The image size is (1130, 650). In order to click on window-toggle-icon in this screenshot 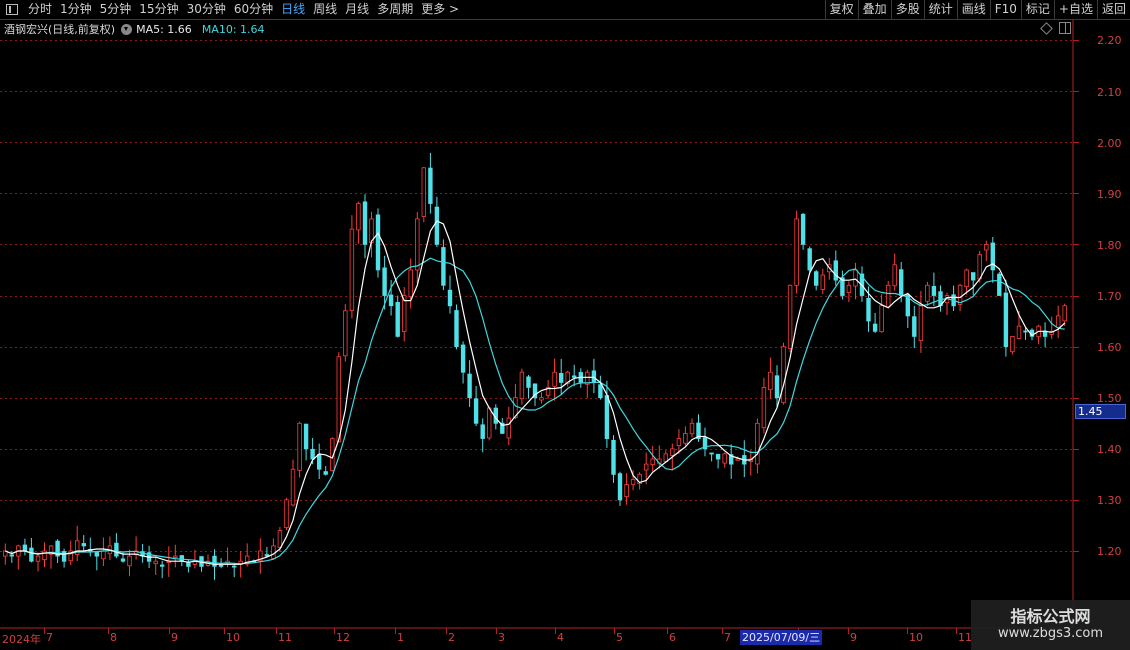, I will do `click(12, 9)`.